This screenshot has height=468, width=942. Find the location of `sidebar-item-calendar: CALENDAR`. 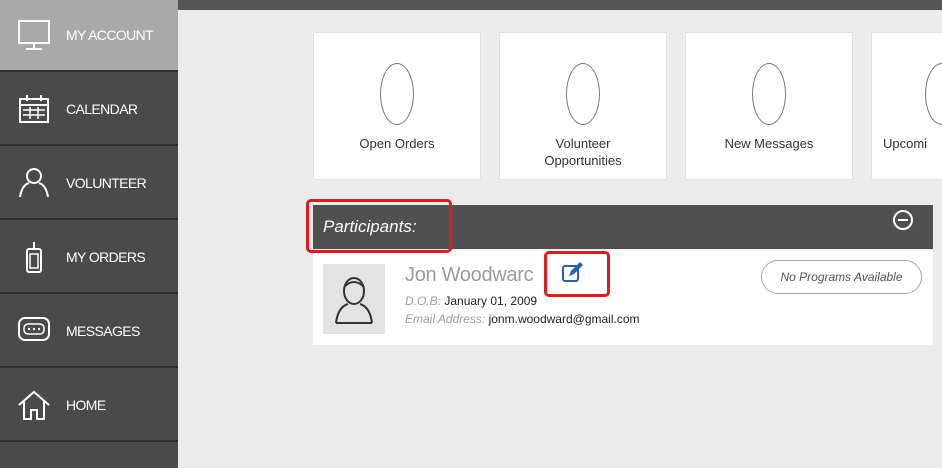

sidebar-item-calendar: CALENDAR is located at coordinates (89, 110).